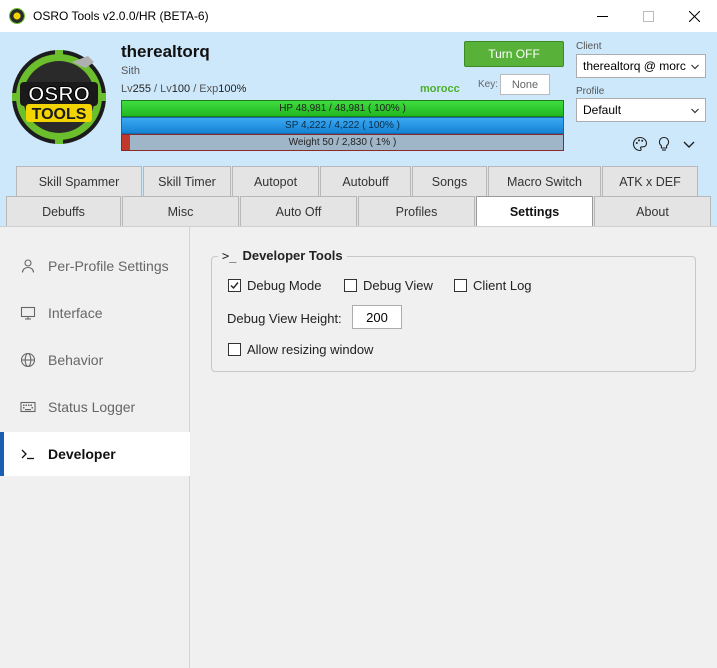 The image size is (717, 668). I want to click on tab-macro-switch: Macro Switch, so click(544, 181).